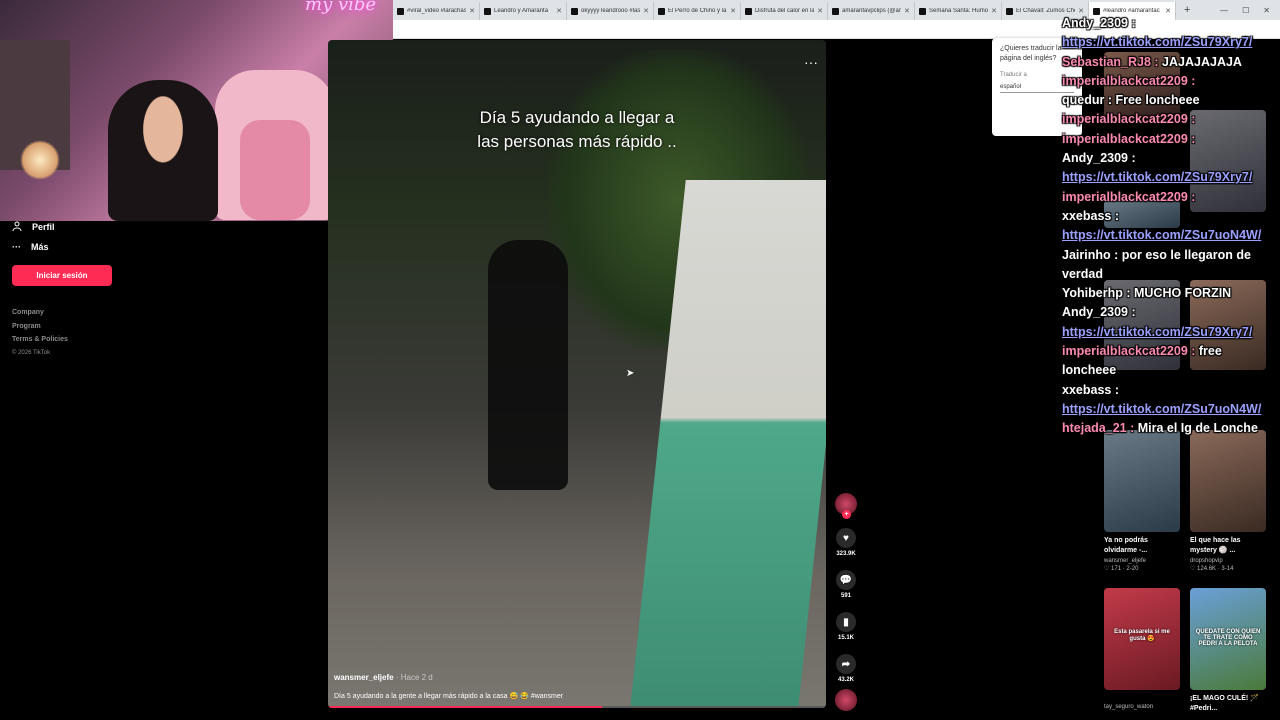  Describe the element at coordinates (1142, 707) in the screenshot. I see `video-card-author: tay_seguro_waton` at that location.